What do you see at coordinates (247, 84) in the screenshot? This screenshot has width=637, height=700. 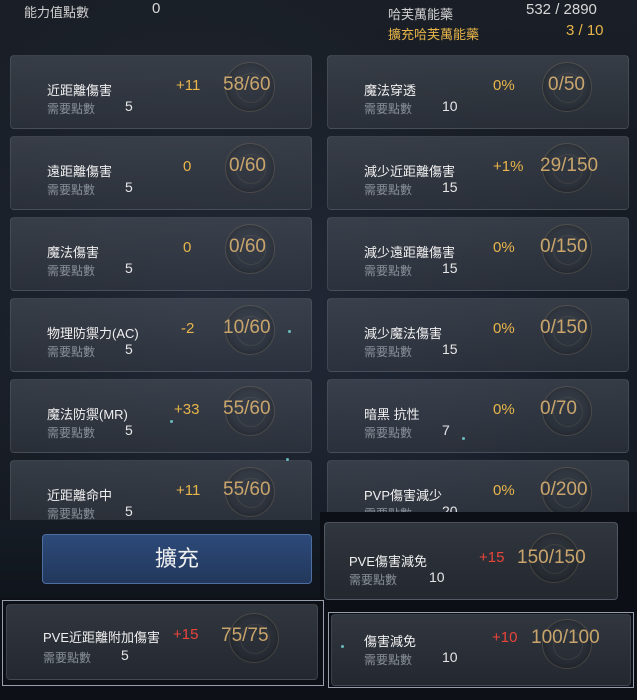 I see `stat-progress: 58/60` at bounding box center [247, 84].